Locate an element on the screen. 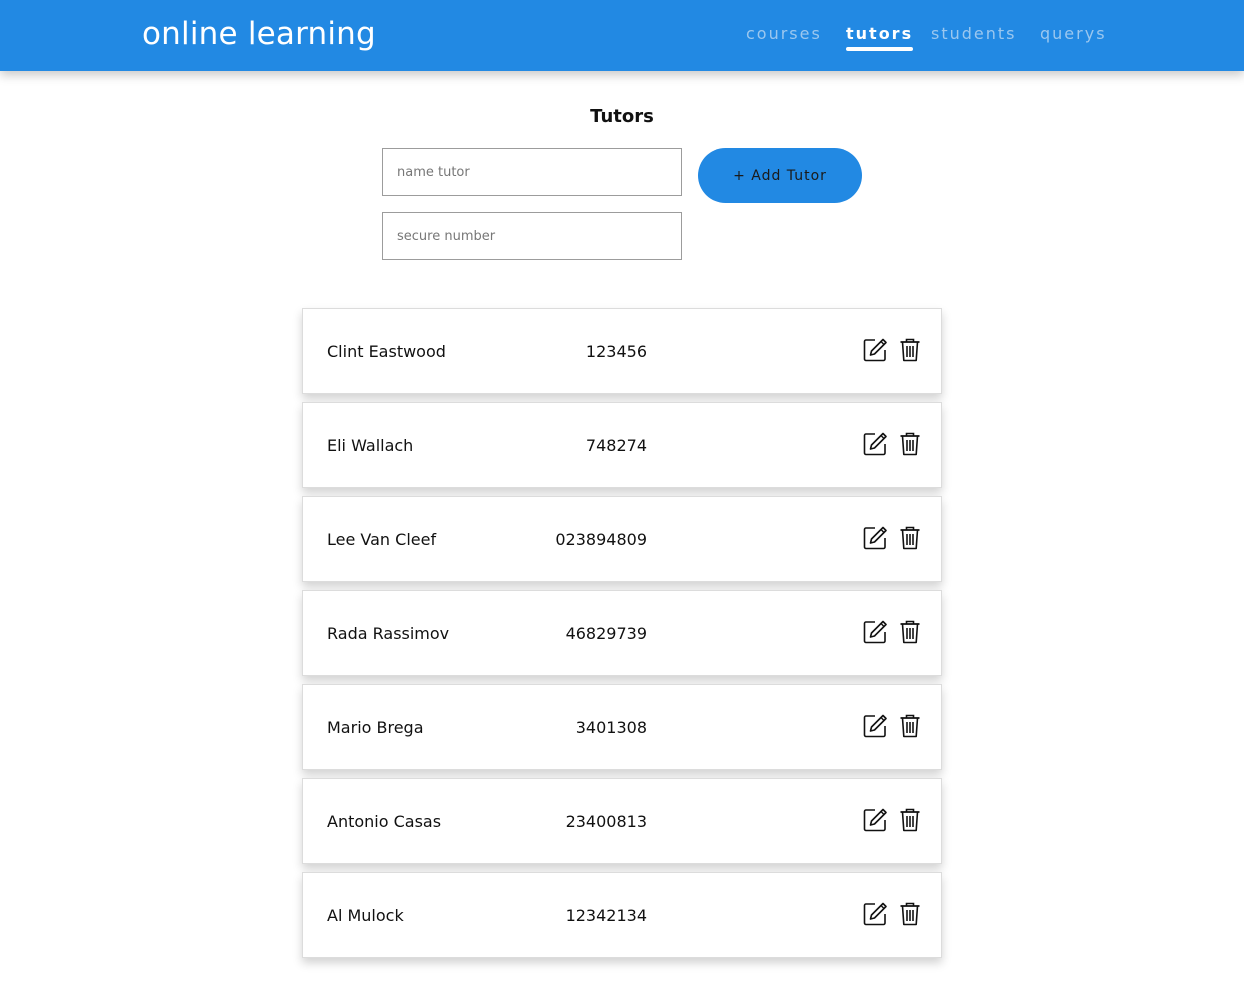 The width and height of the screenshot is (1244, 1000). nav-querys: querys is located at coordinates (1073, 33).